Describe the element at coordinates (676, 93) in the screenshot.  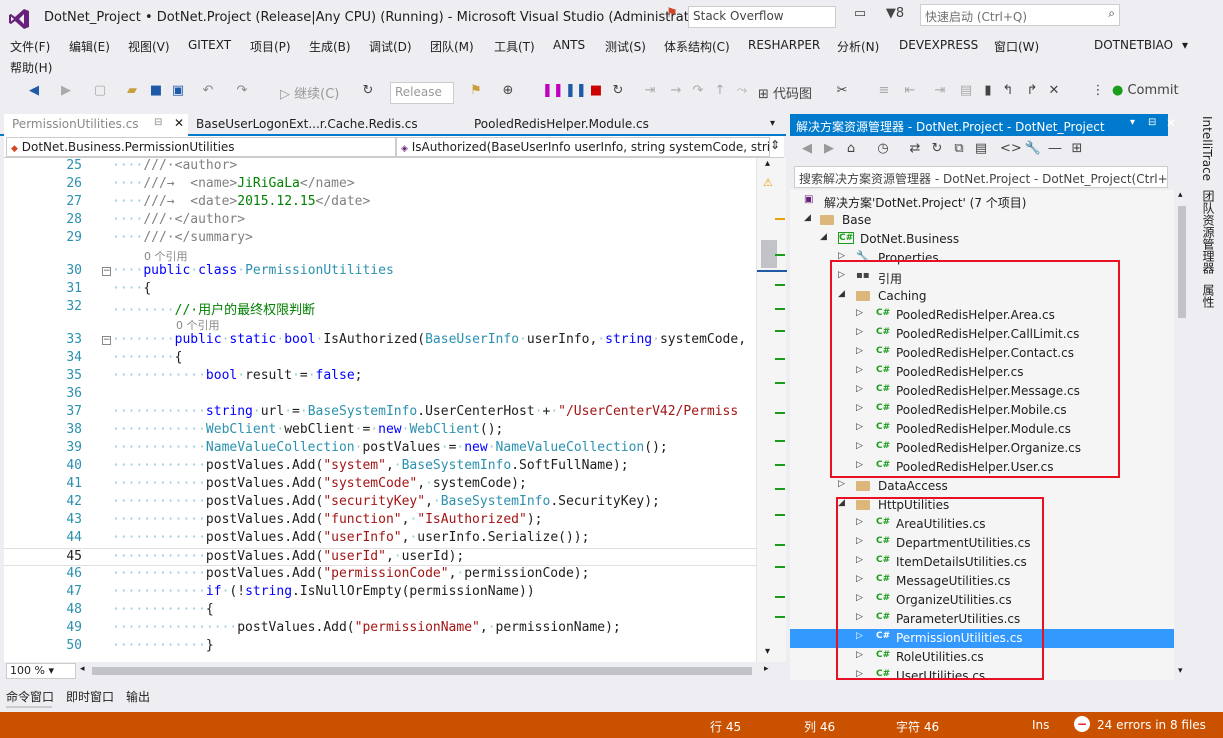
I see `step-into-icon: →` at that location.